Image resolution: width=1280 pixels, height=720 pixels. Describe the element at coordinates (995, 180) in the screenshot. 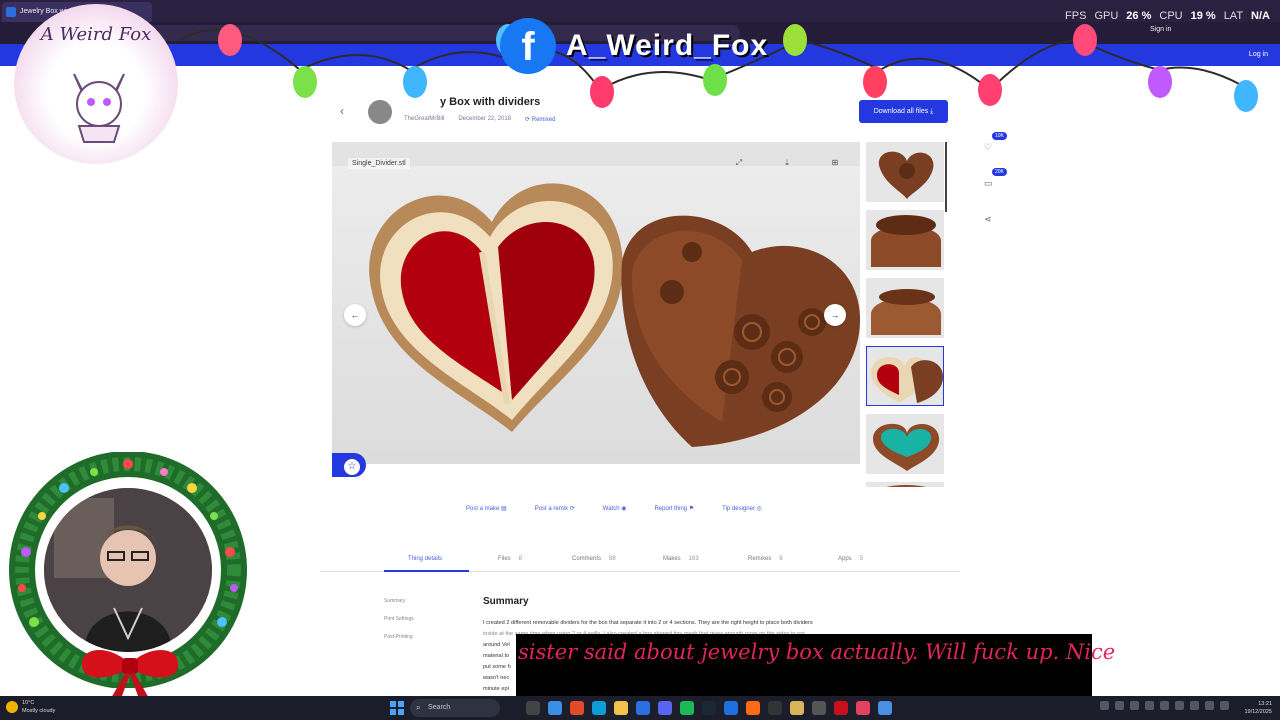

I see `right-action-bar: ♡ 10K ▭ 20K ⋖` at that location.